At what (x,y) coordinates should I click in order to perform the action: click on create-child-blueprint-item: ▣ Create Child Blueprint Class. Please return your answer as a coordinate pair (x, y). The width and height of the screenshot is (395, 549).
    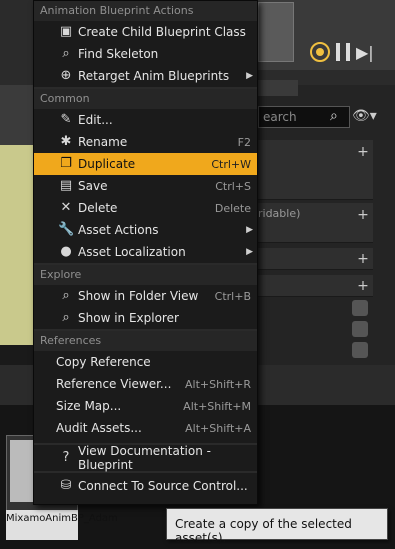
    Looking at the image, I should click on (145, 32).